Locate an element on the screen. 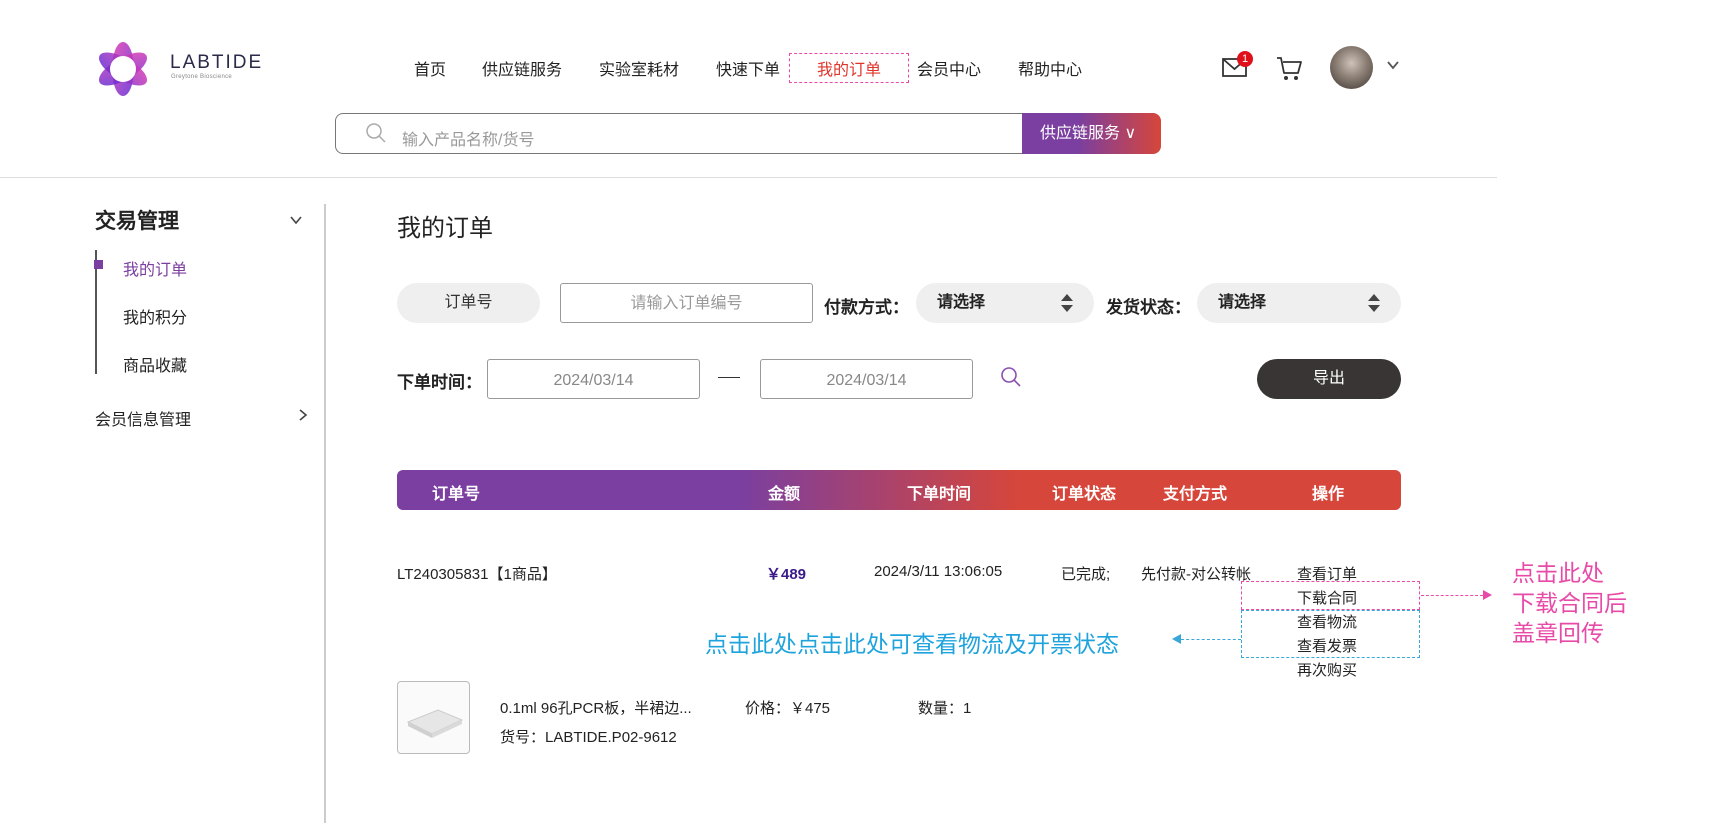 Image resolution: width=1724 pixels, height=823 pixels. table-header is located at coordinates (899, 490).